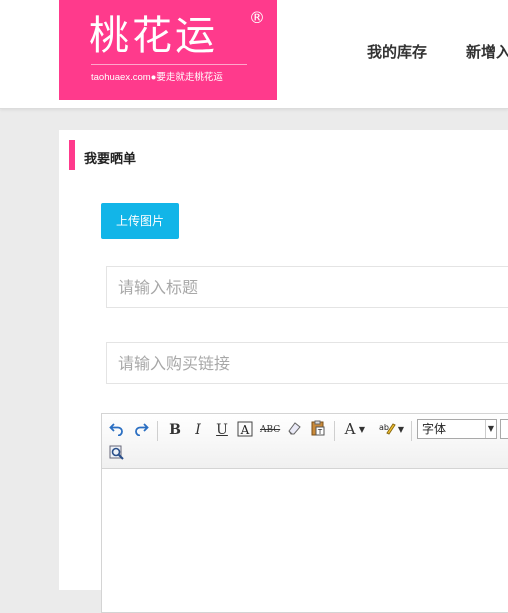 The image size is (508, 613). What do you see at coordinates (350, 429) in the screenshot?
I see `text-color-icon: A` at bounding box center [350, 429].